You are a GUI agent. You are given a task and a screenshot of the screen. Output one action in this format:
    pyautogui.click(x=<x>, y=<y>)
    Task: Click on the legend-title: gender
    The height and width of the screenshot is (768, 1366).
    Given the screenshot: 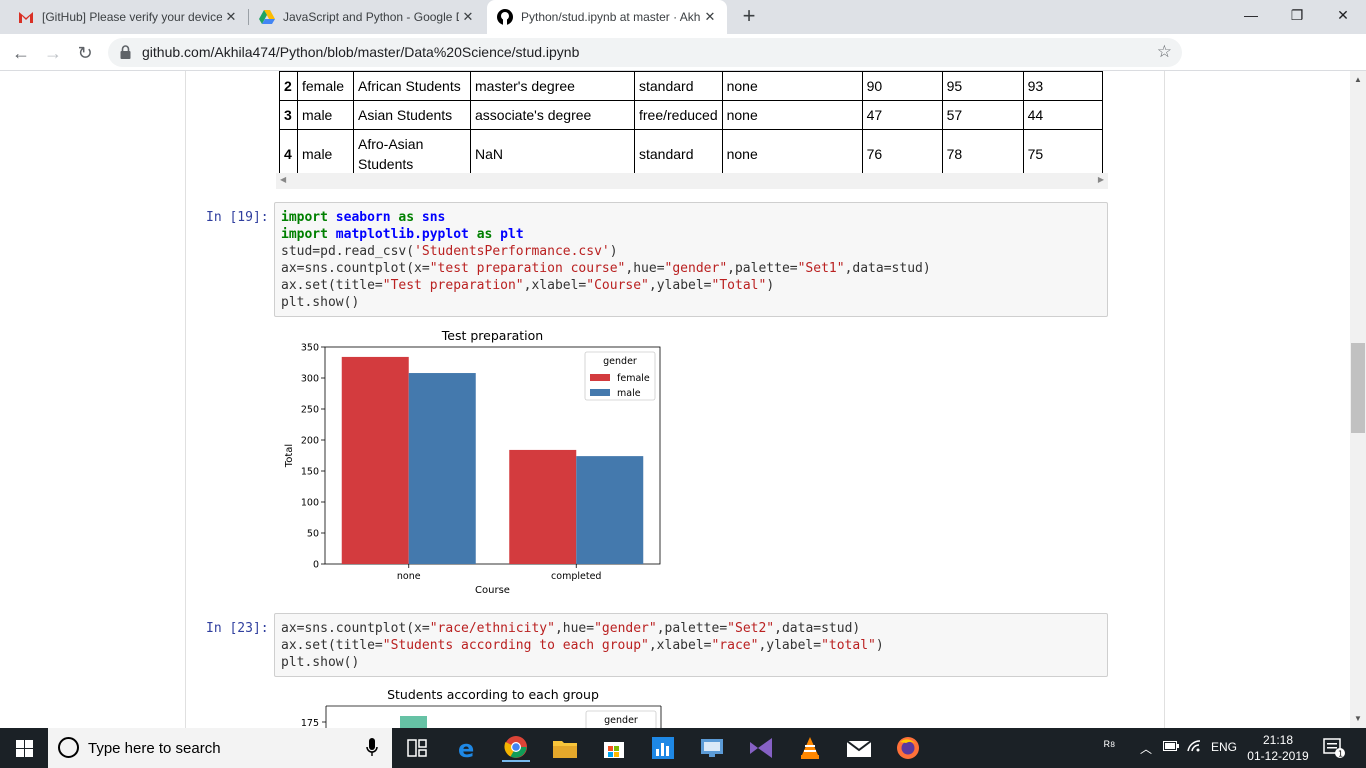 What is the action you would take?
    pyautogui.click(x=621, y=720)
    